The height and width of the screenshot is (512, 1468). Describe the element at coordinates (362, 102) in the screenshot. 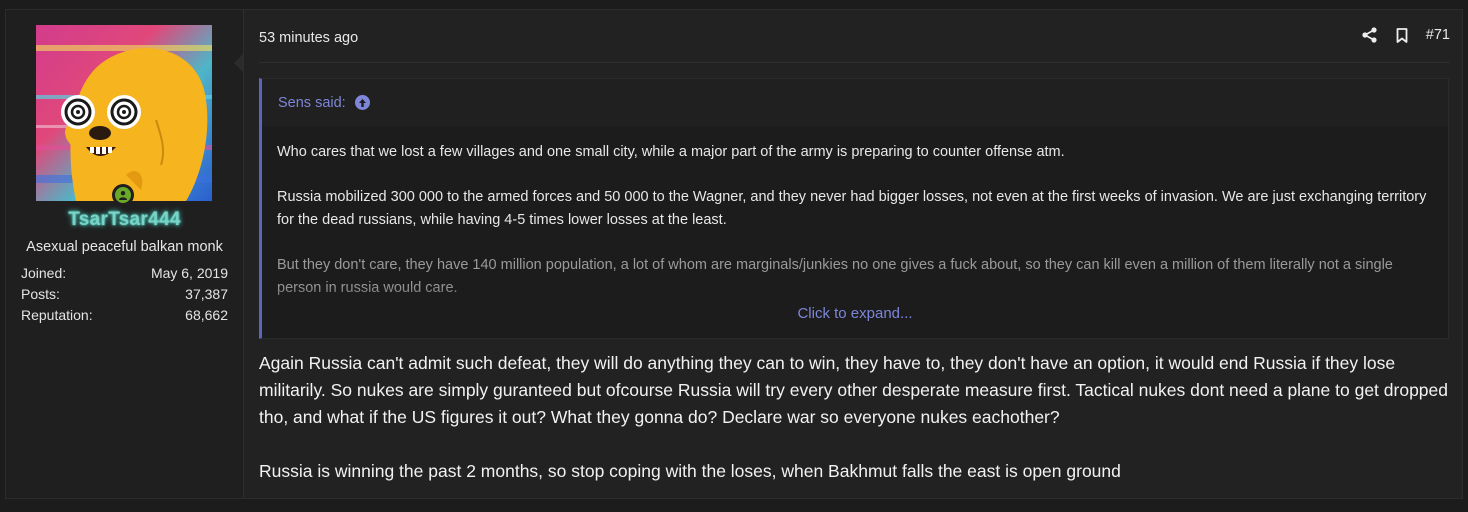

I see `arrow-up-circle-icon` at that location.